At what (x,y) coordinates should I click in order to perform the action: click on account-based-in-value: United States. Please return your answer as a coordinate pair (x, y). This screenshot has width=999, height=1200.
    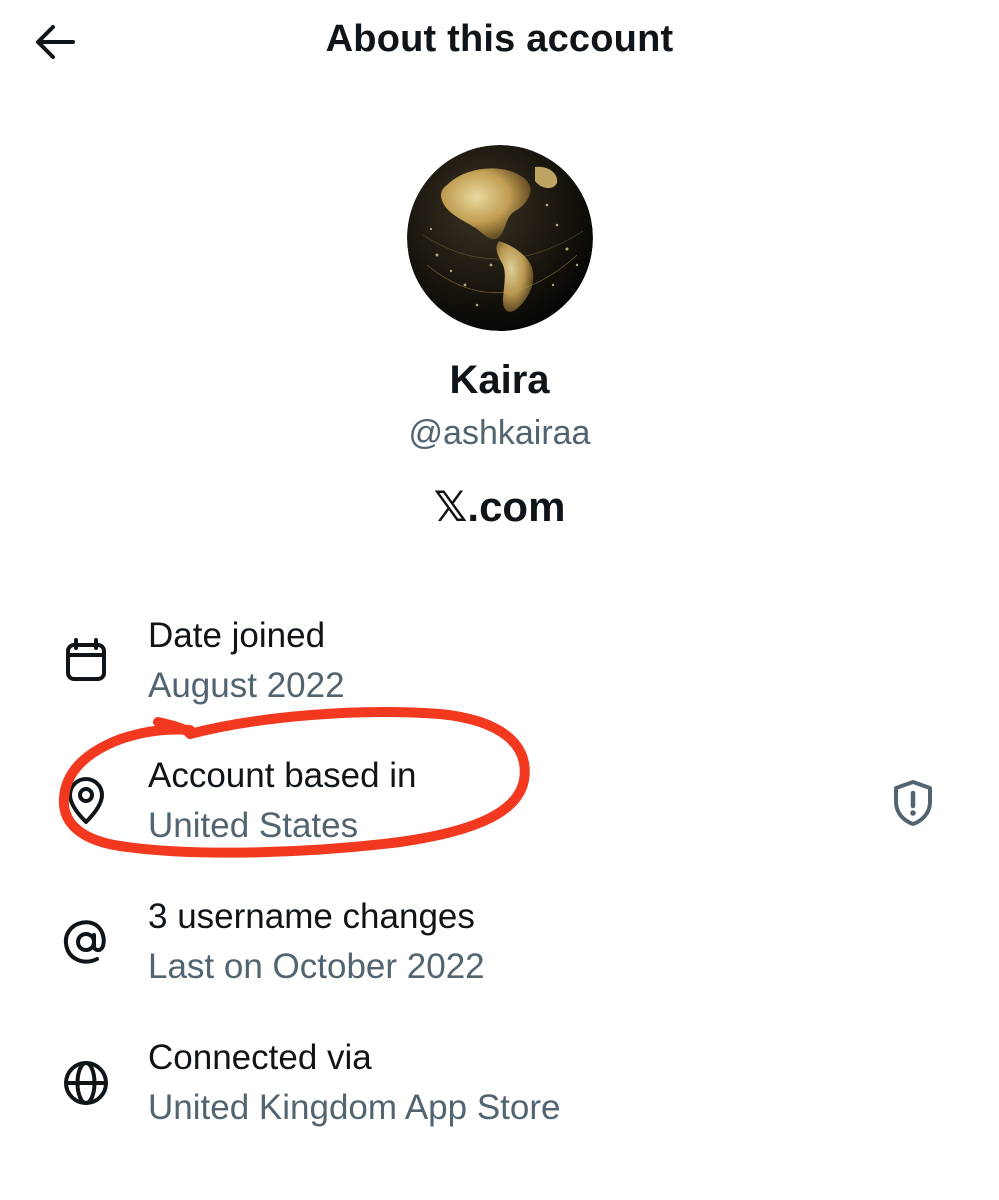
    Looking at the image, I should click on (253, 825).